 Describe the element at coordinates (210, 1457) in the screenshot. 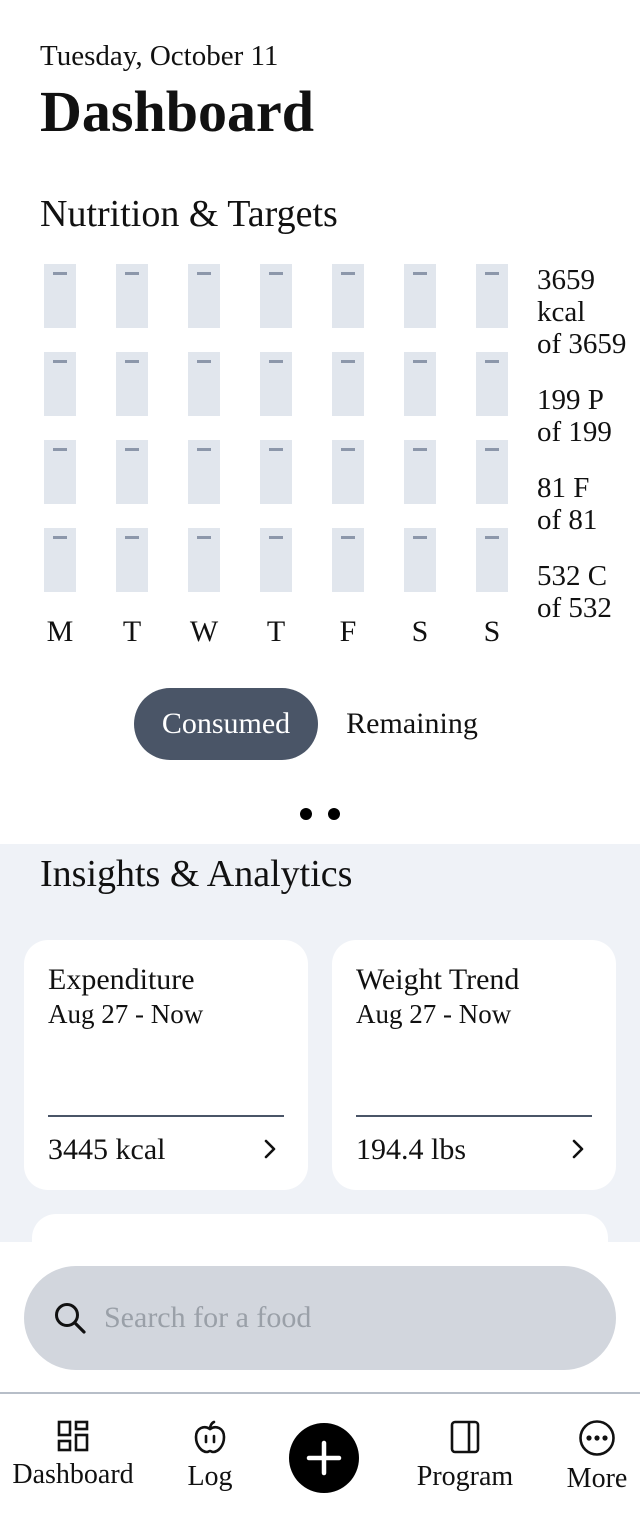

I see `tab-log: Log` at that location.